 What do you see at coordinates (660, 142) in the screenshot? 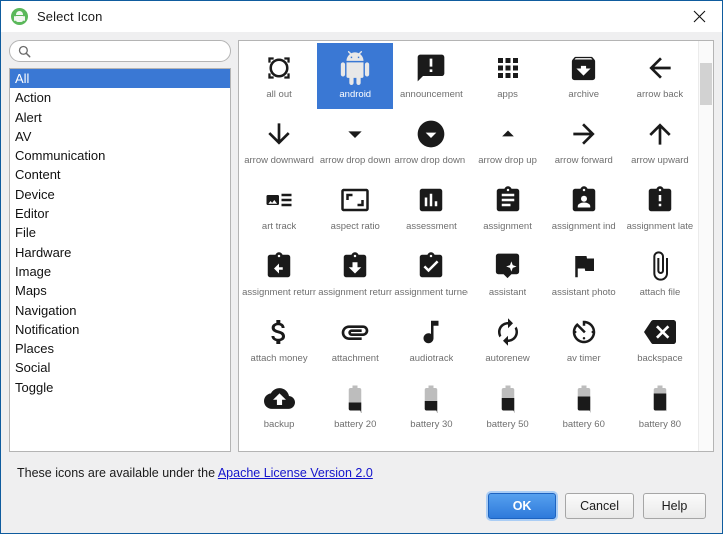
I see `icon-cell-arrow-upward: arrow upward` at bounding box center [660, 142].